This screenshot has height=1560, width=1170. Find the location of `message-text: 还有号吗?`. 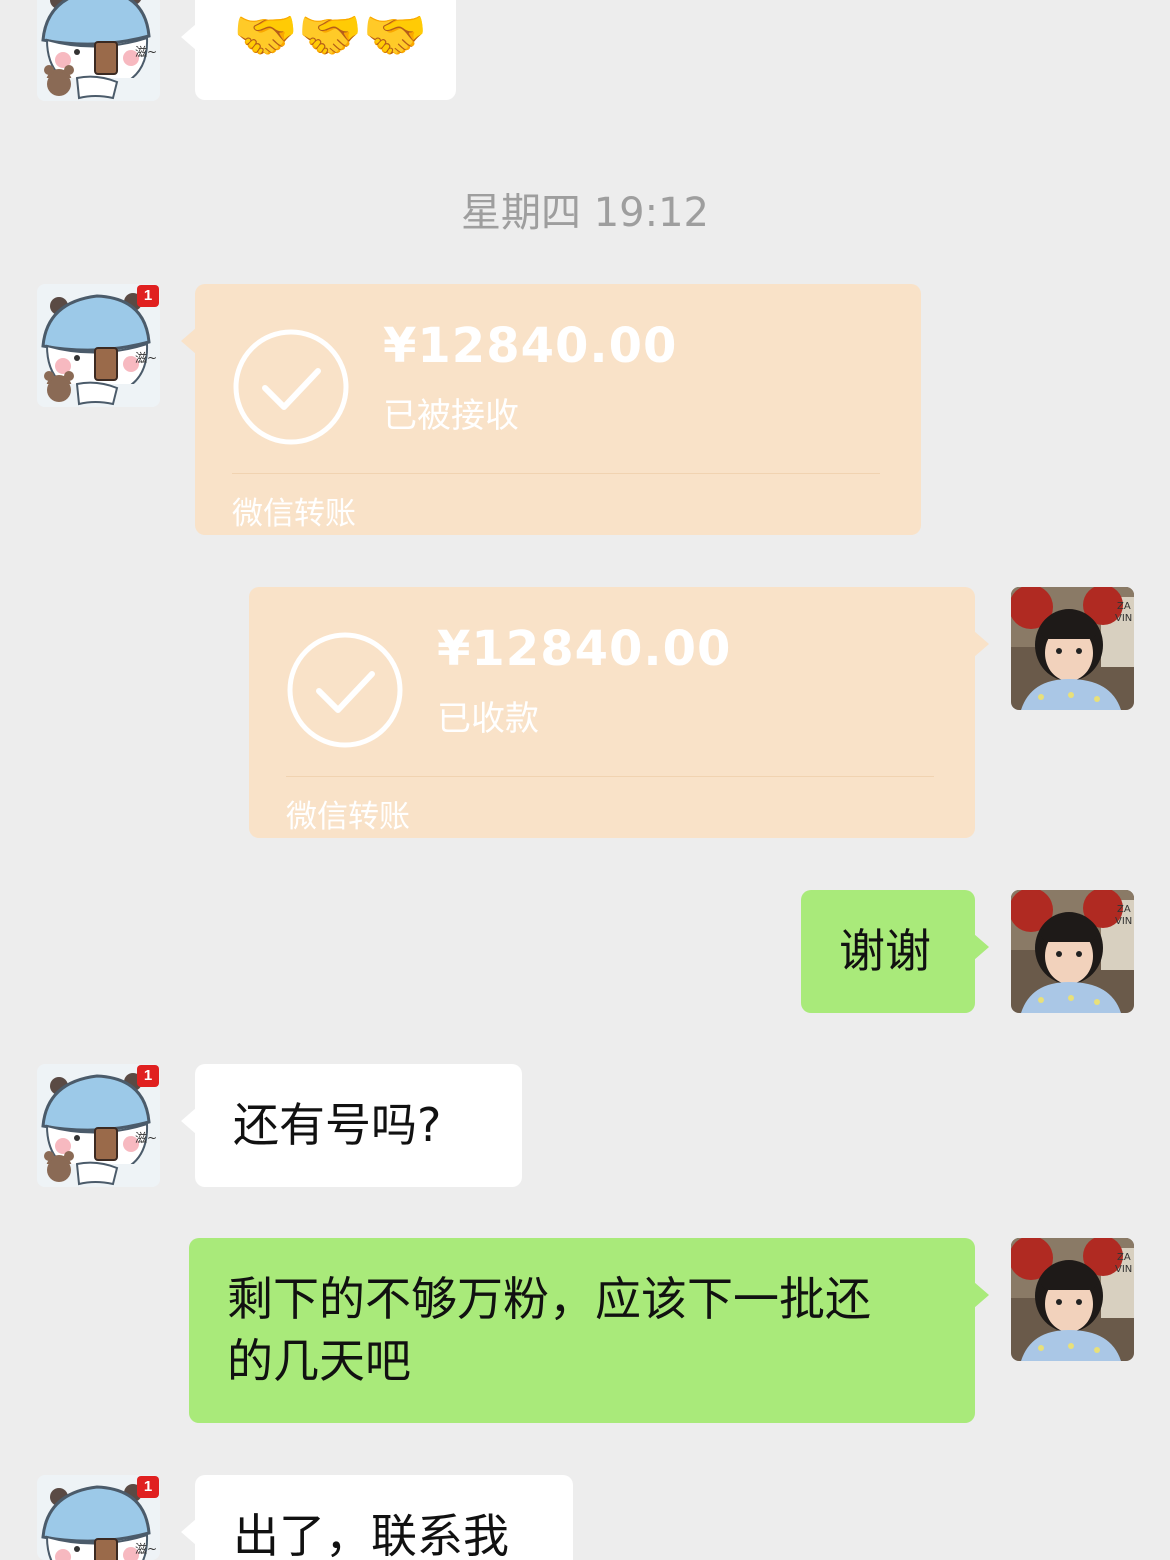

message-text: 还有号吗? is located at coordinates (337, 1125).